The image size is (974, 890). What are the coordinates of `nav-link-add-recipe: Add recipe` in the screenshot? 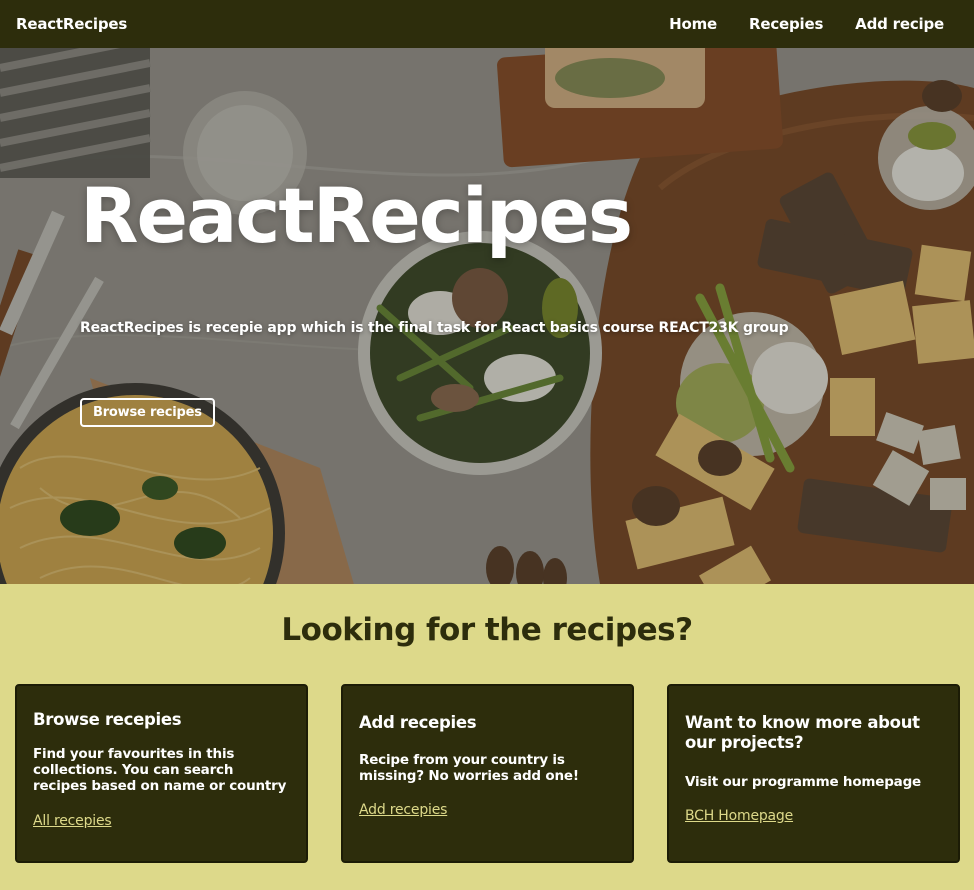 It's located at (899, 24).